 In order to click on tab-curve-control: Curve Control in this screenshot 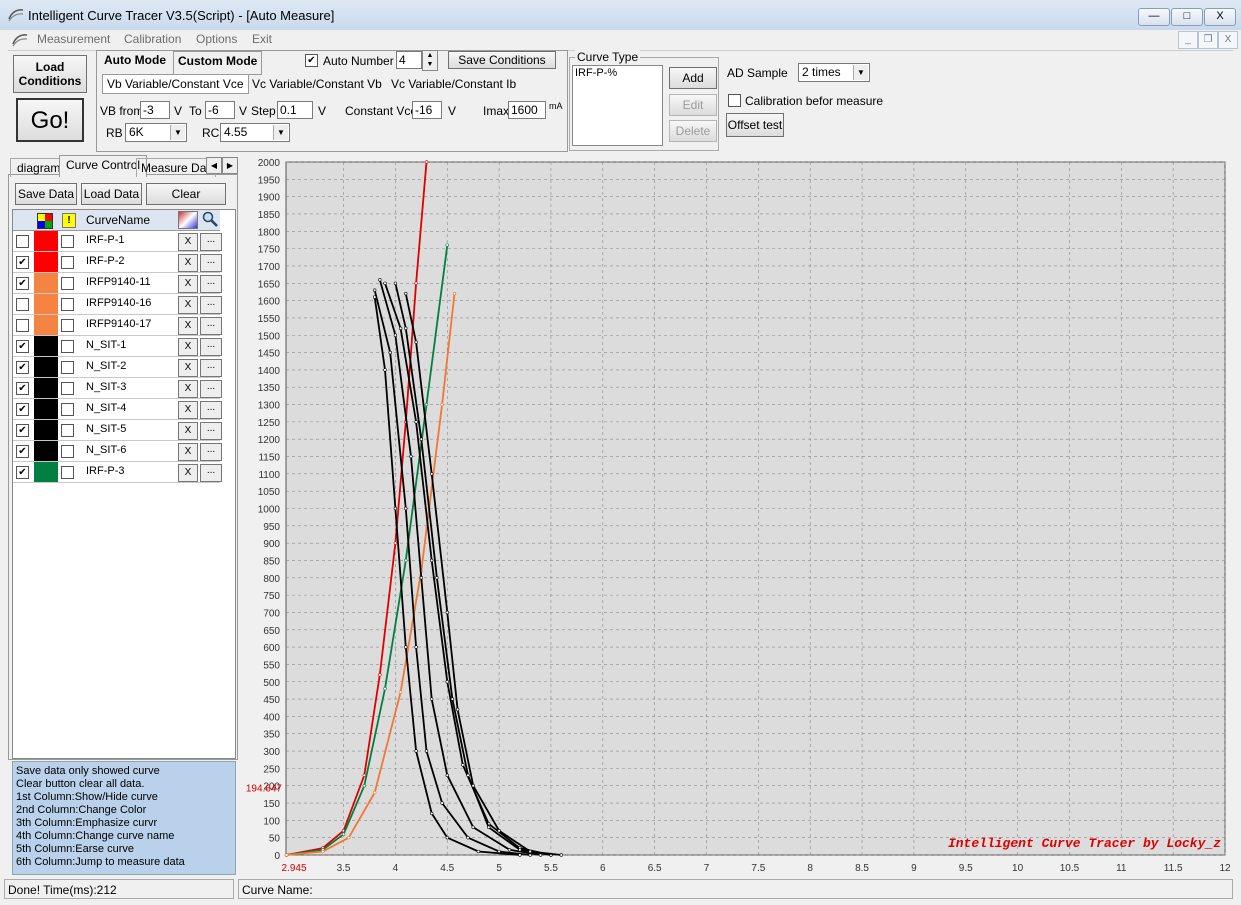, I will do `click(103, 166)`.